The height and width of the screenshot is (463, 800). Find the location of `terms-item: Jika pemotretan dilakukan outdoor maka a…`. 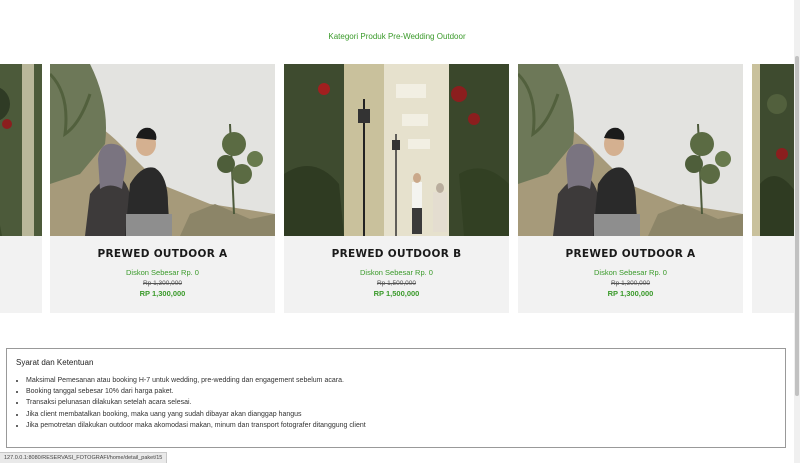

terms-item: Jika pemotretan dilakukan outdoor maka a… is located at coordinates (196, 425).